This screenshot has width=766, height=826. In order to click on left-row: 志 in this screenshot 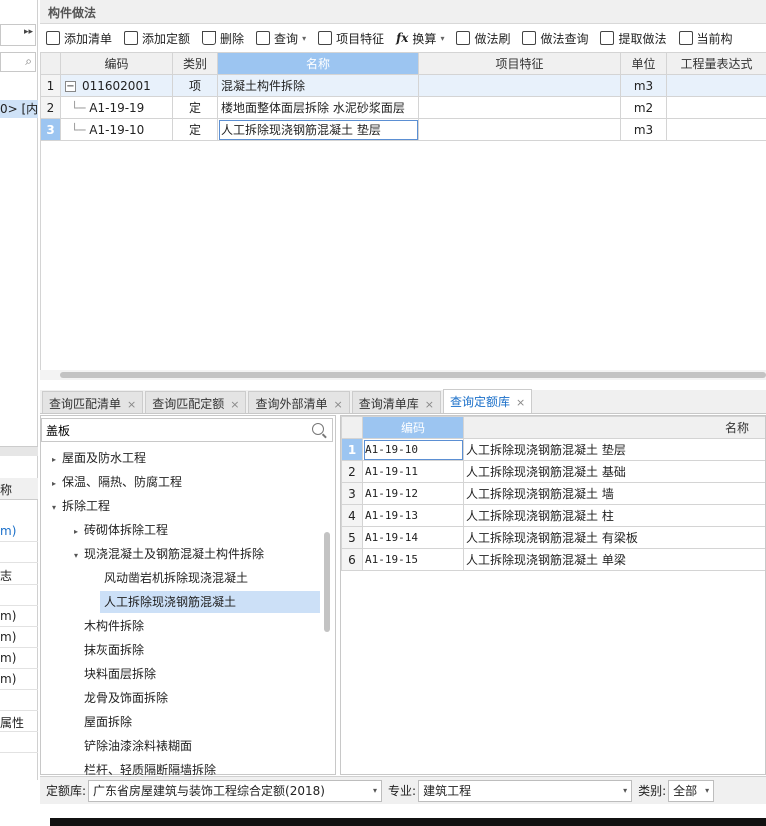, I will do `click(6, 575)`.